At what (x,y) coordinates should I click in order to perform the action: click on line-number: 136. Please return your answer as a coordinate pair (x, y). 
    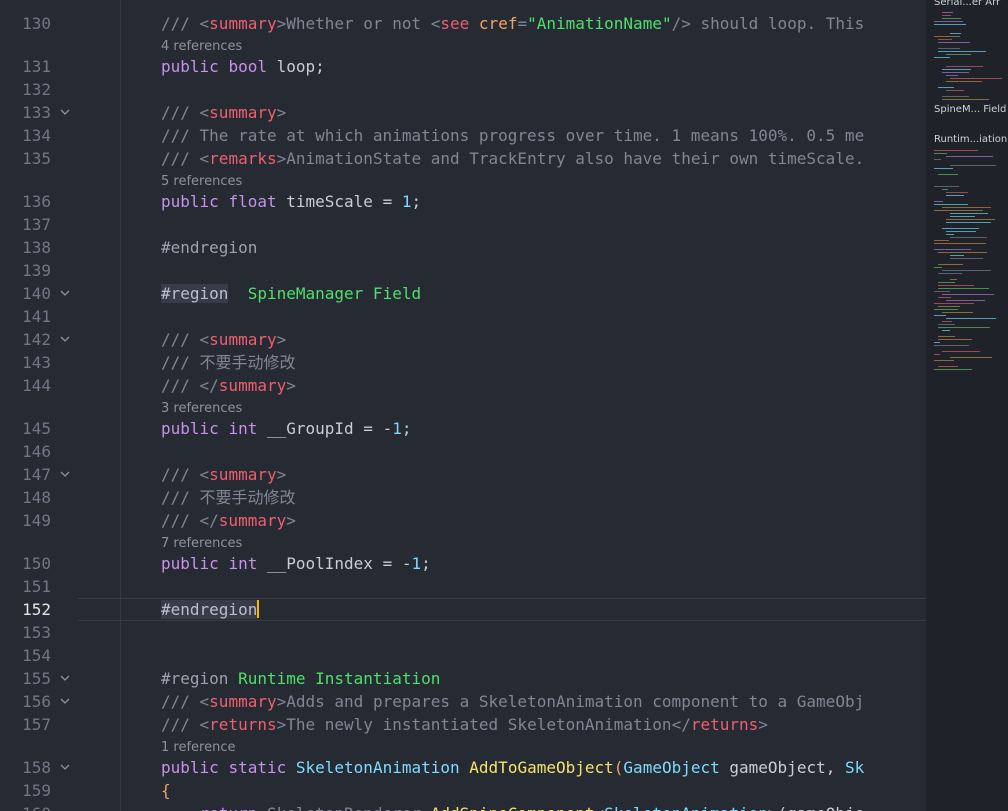
    Looking at the image, I should click on (36, 201).